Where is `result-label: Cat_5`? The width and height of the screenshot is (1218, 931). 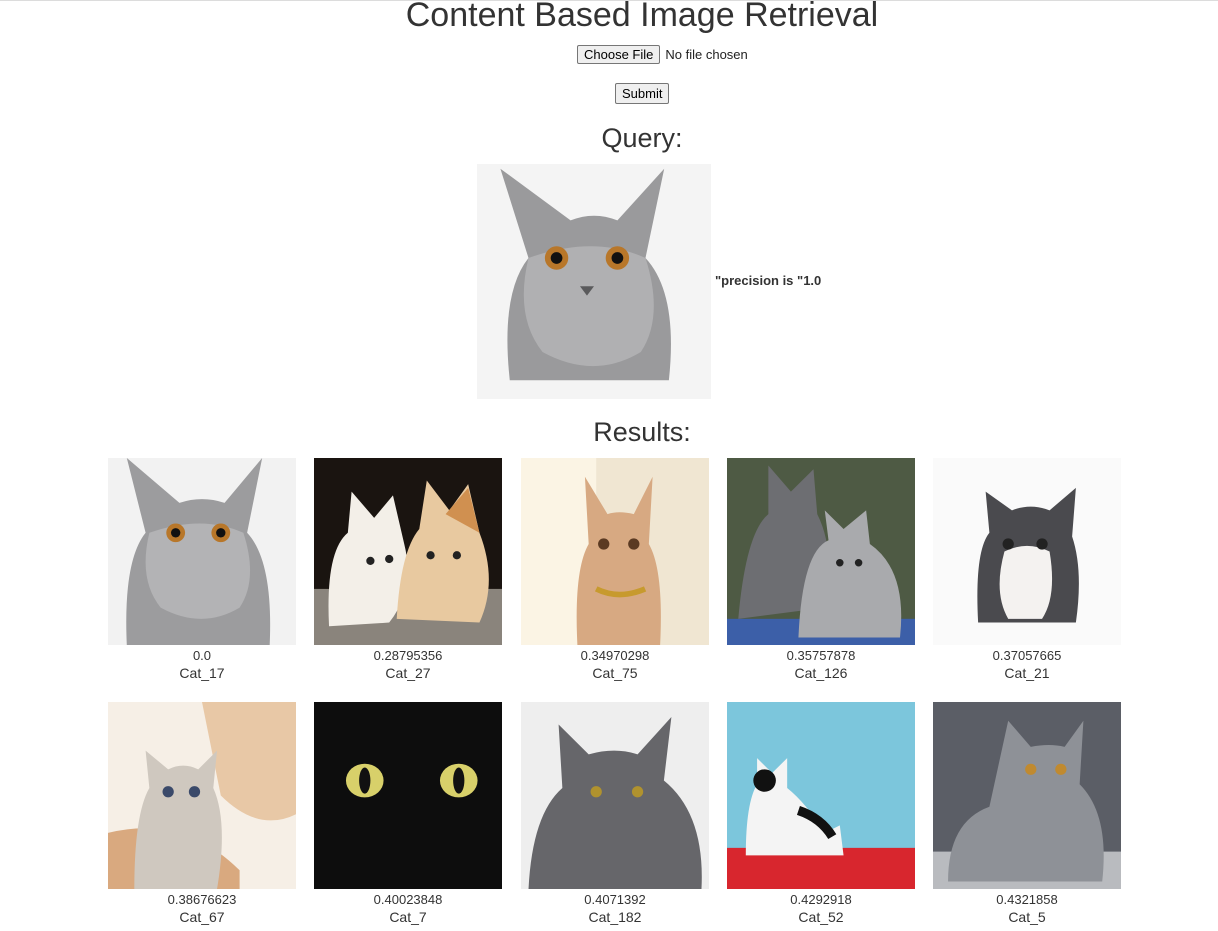
result-label: Cat_5 is located at coordinates (1027, 917).